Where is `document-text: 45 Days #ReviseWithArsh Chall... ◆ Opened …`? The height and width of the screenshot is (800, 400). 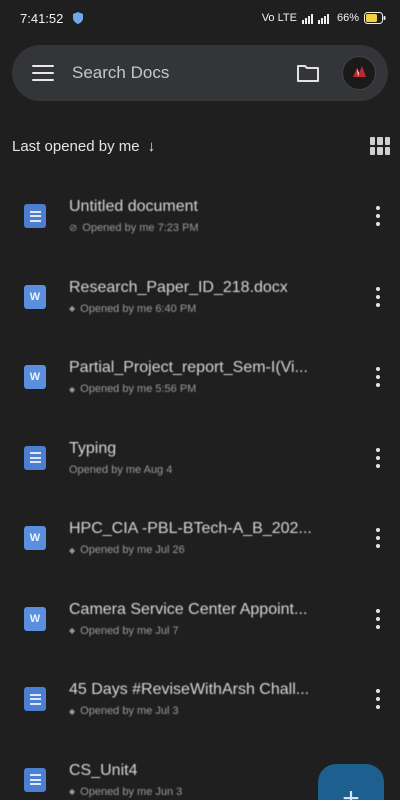 document-text: 45 Days #ReviseWithArsh Chall... ◆ Opened … is located at coordinates (211, 699).